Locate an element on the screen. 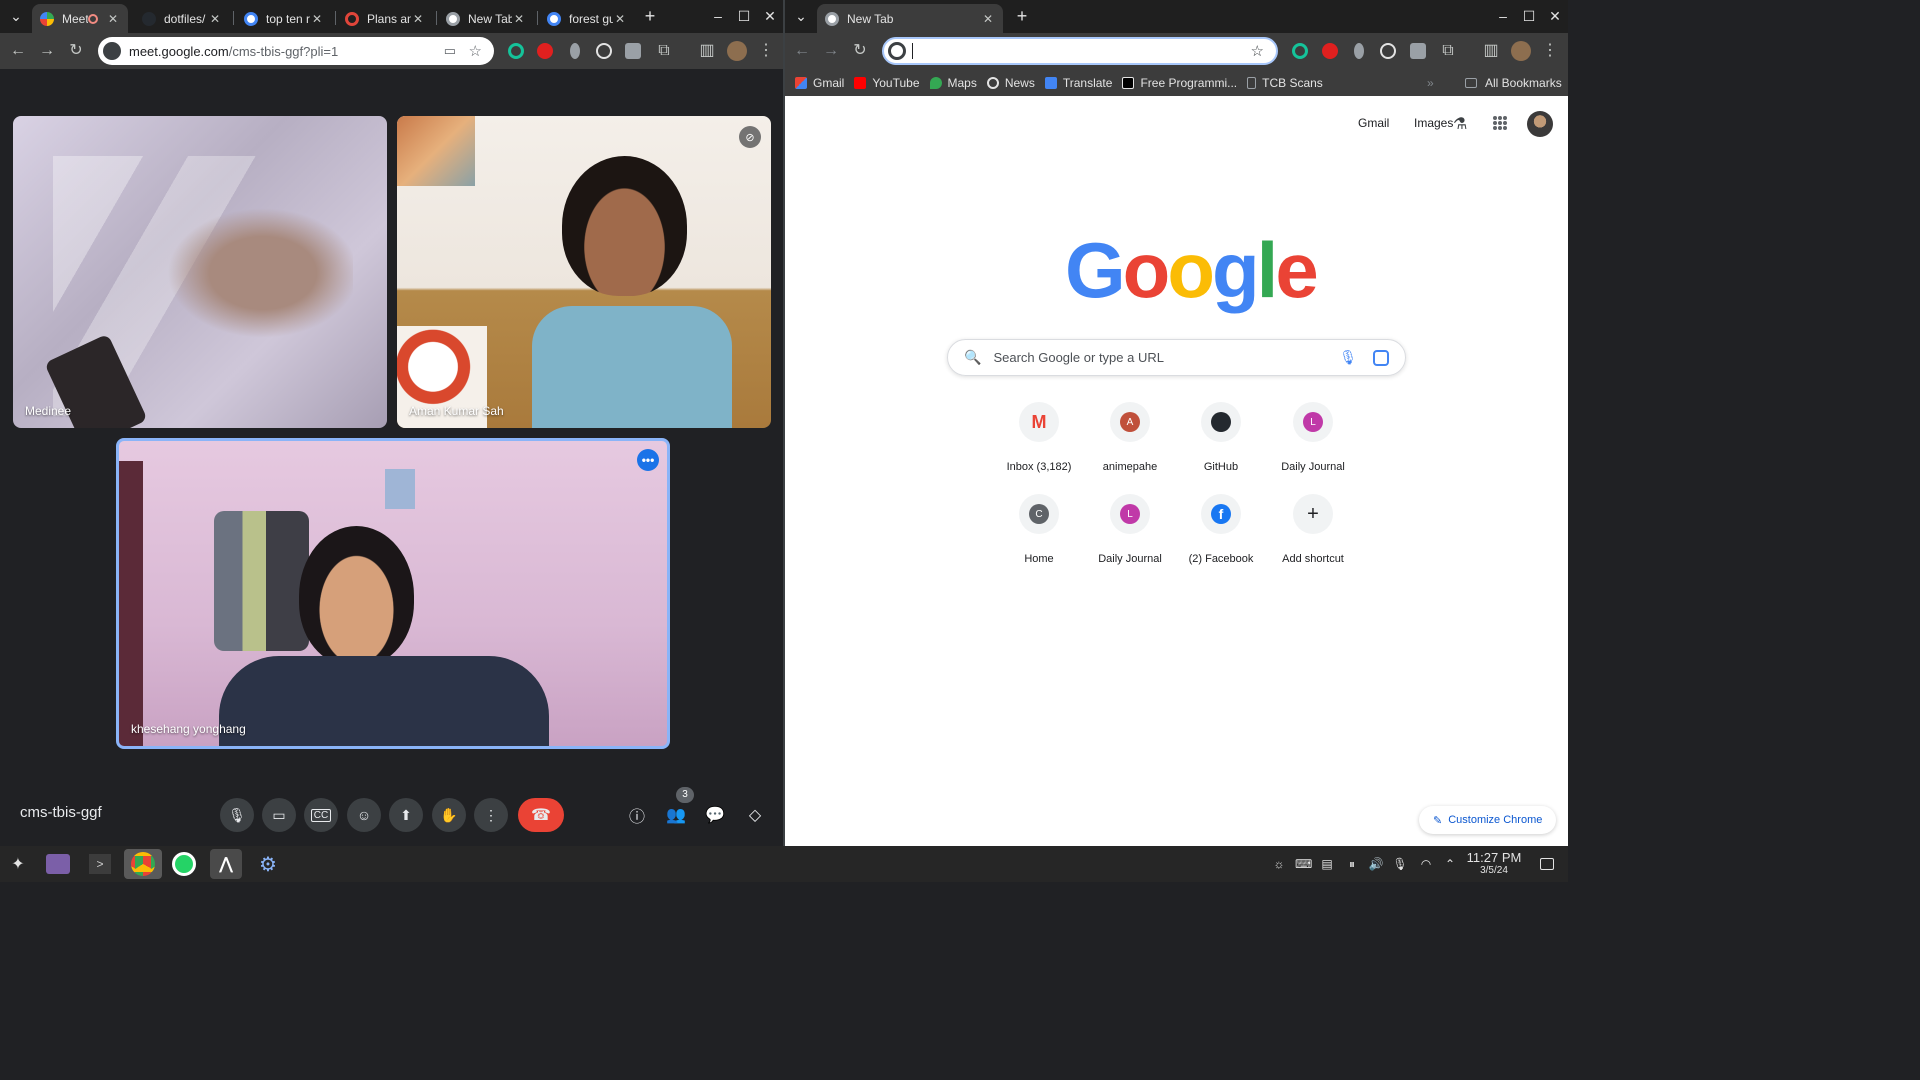 This screenshot has width=1920, height=1080. account-avatar is located at coordinates (1540, 124).